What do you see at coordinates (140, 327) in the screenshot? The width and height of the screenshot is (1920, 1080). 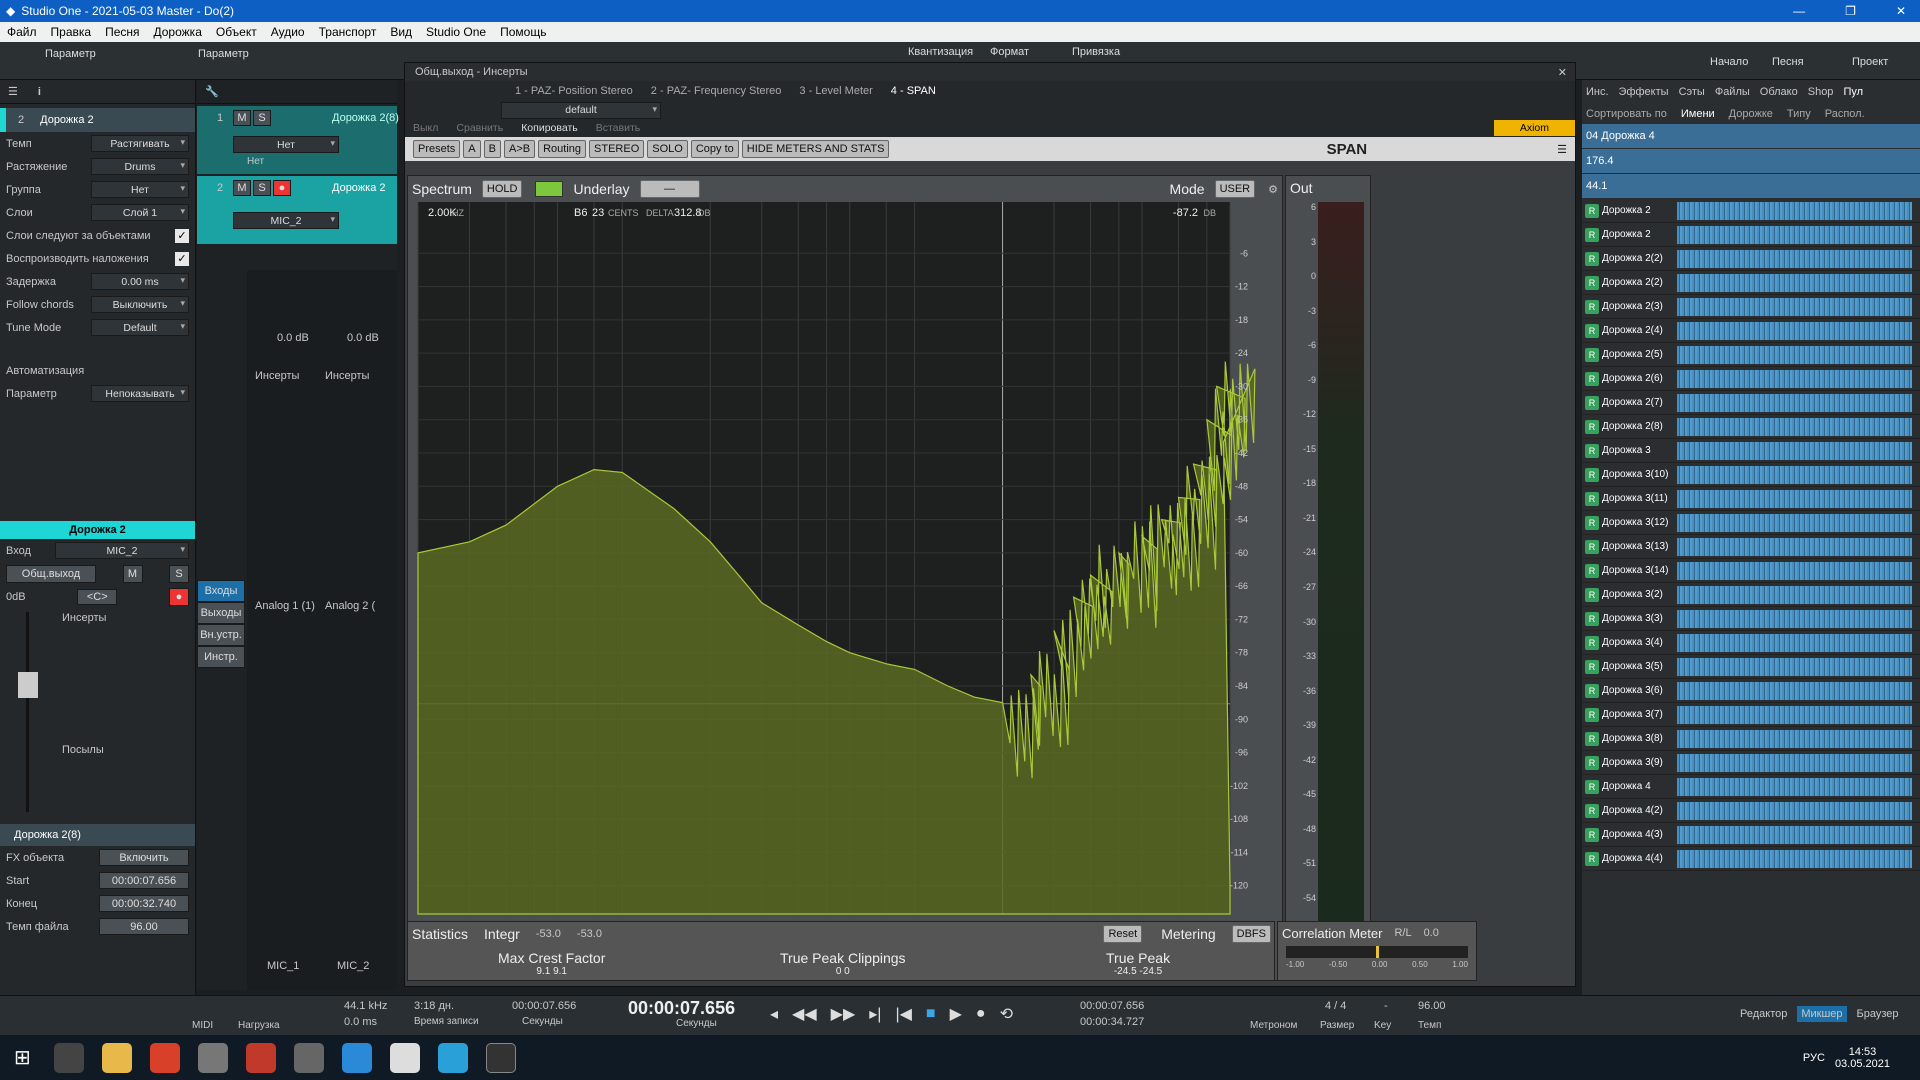 I see `inspector-row-dropdown: Default` at bounding box center [140, 327].